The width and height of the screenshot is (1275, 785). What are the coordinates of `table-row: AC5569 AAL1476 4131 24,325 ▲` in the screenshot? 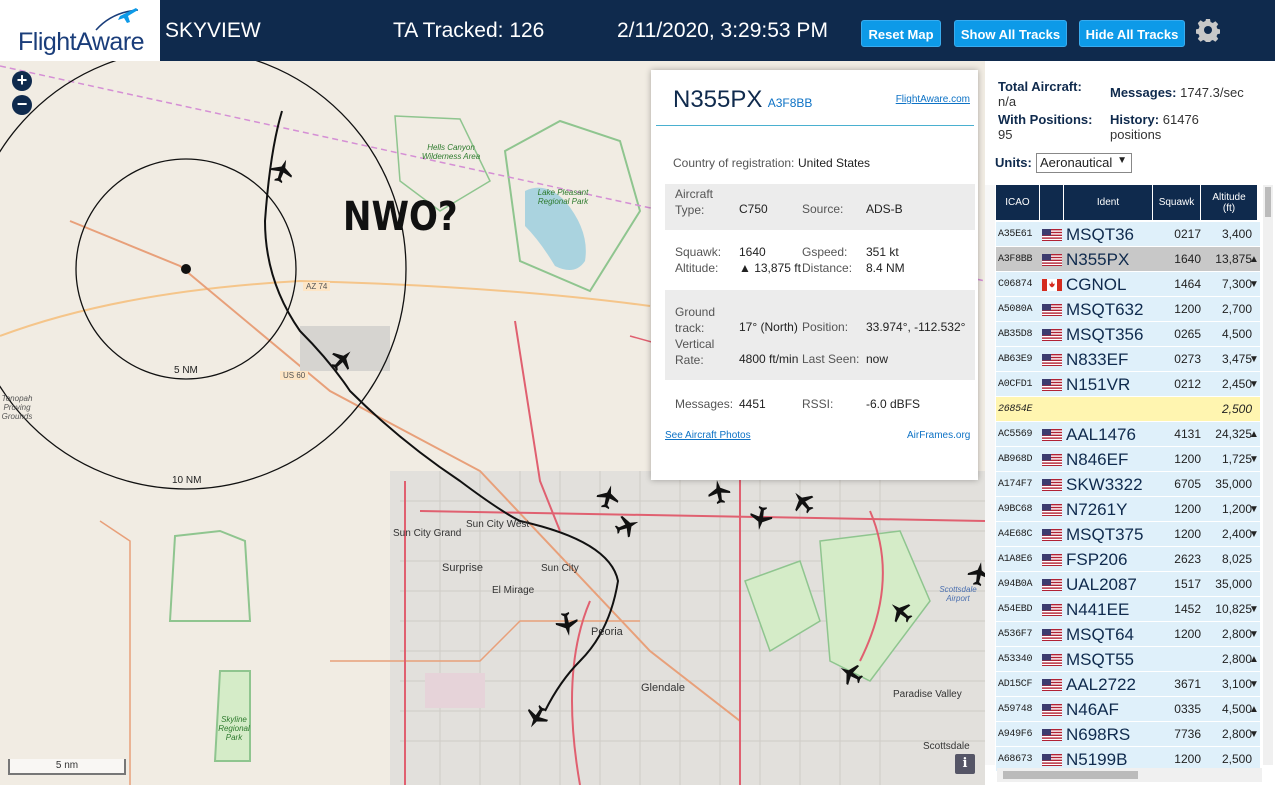 It's located at (1128, 434).